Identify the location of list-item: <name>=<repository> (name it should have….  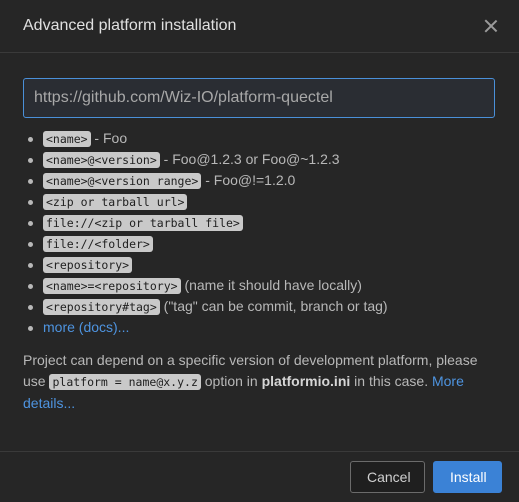
(259, 285).